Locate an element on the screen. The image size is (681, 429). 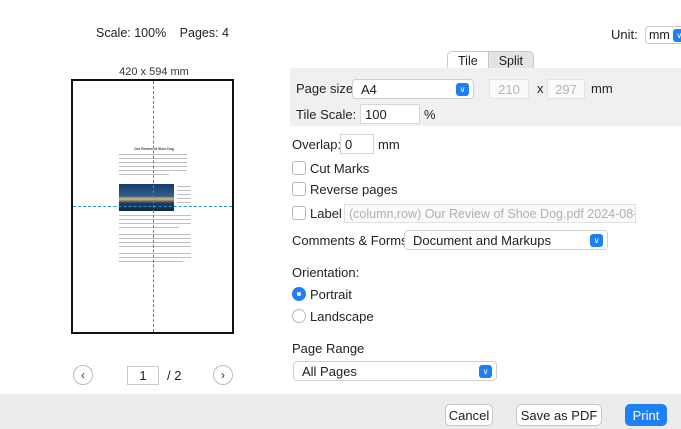
page-size-label: Page size: is located at coordinates (326, 88).